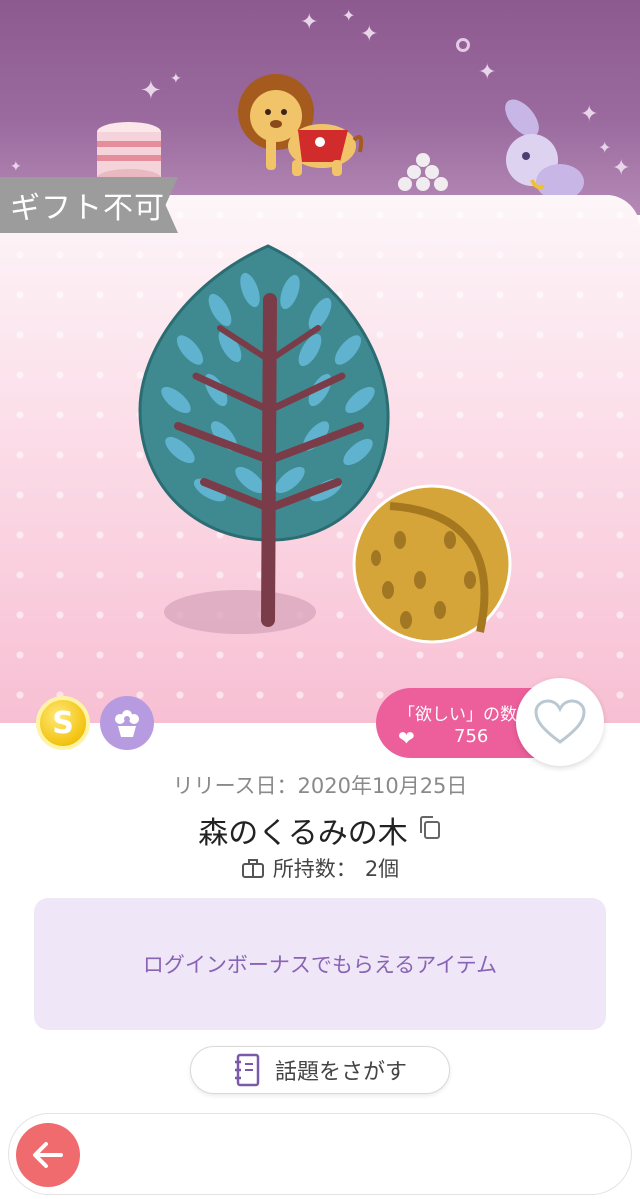 The image size is (640, 1199). I want to click on copy-icon, so click(430, 830).